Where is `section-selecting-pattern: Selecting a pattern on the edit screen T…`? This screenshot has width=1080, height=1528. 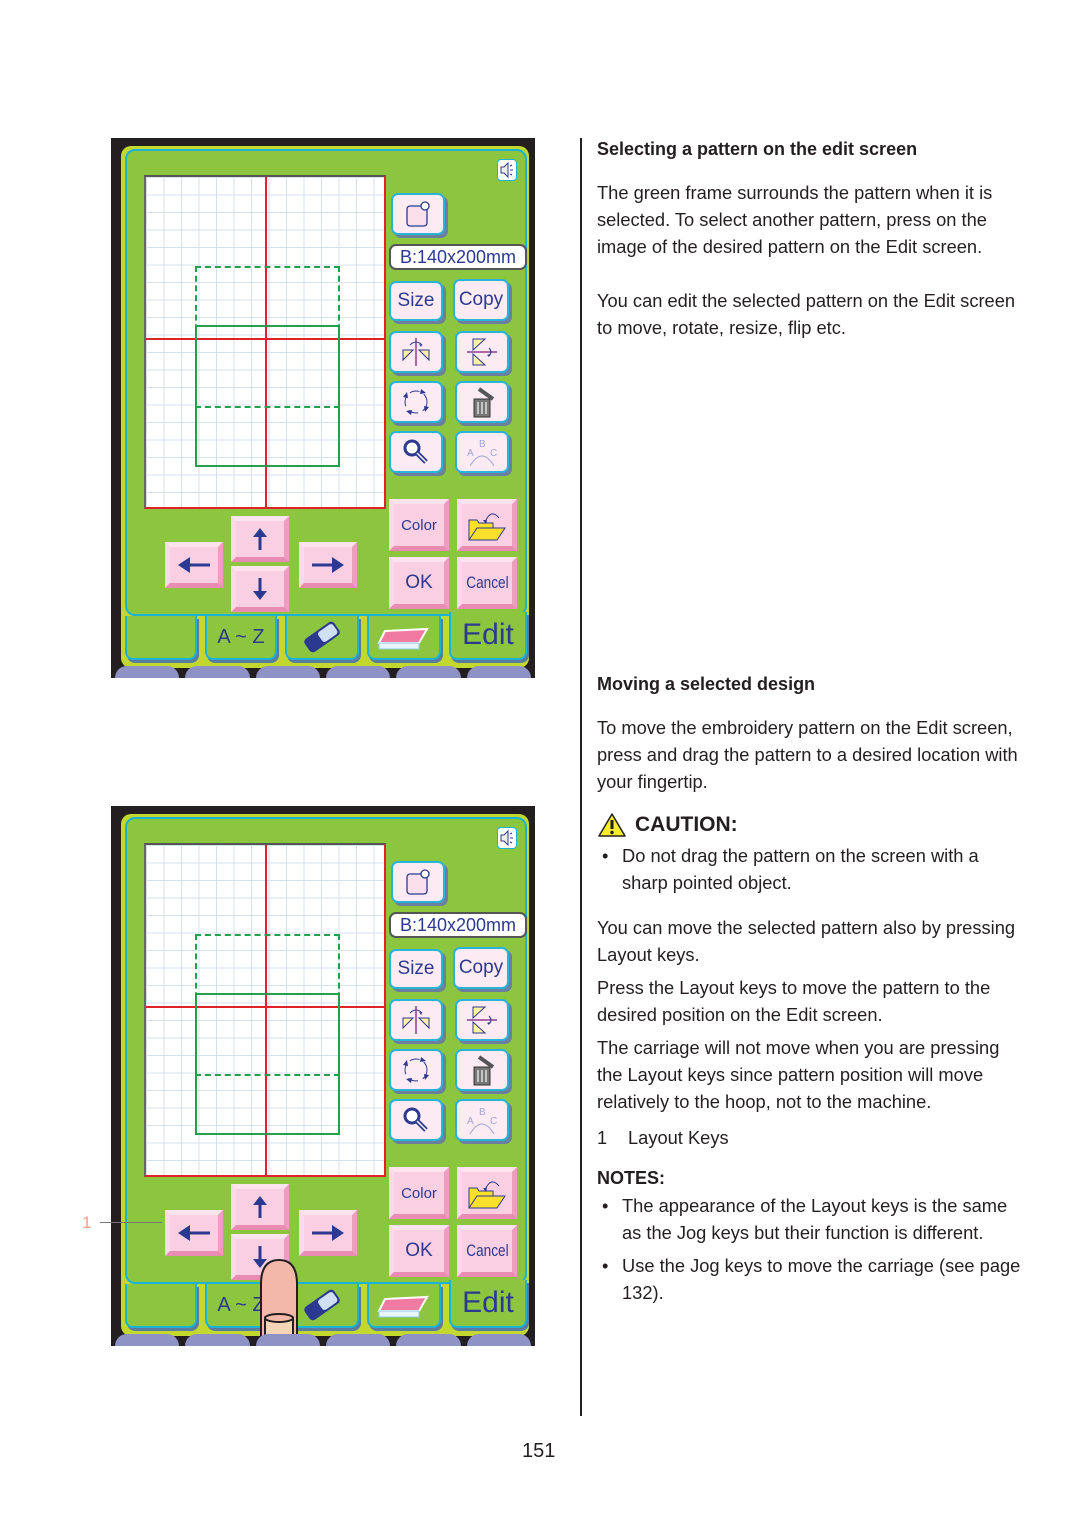
section-selecting-pattern: Selecting a pattern on the edit screen T… is located at coordinates (812, 238).